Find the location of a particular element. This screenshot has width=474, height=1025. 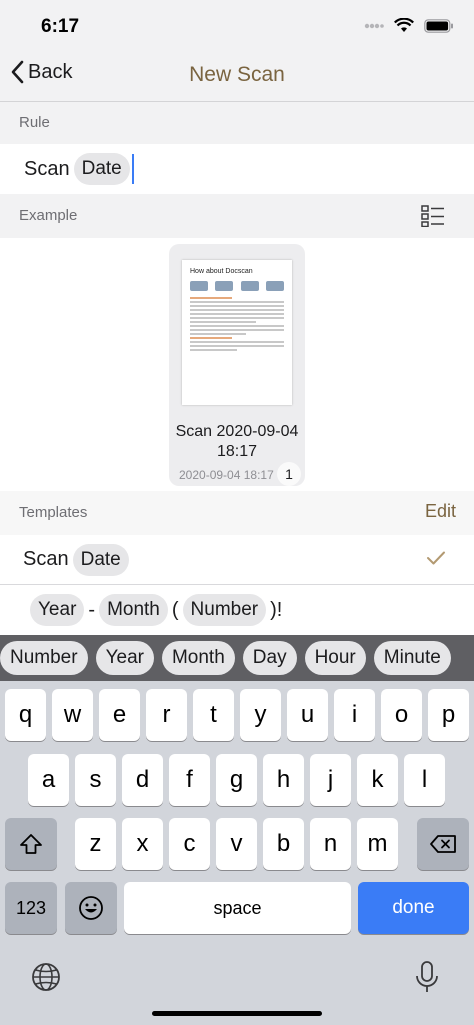

document-thumbnail-title: How about Docscan is located at coordinates (221, 271).